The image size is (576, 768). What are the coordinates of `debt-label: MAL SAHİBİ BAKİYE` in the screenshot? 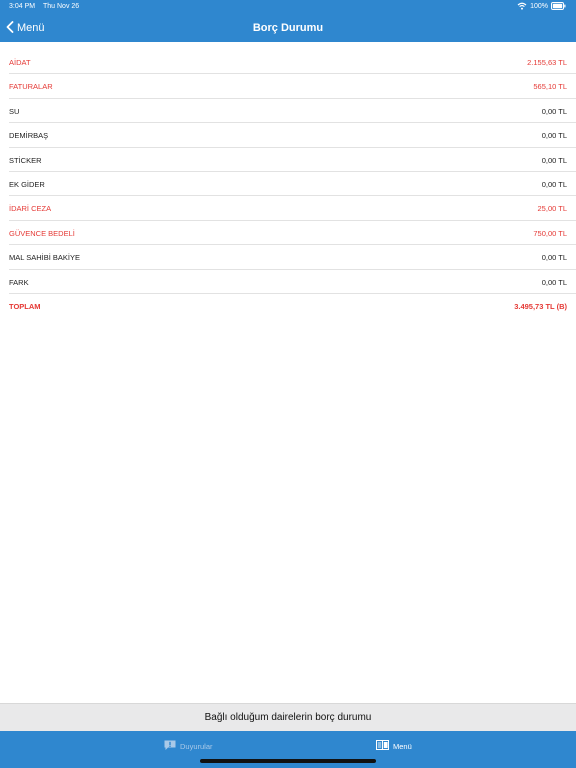 It's located at (44, 258).